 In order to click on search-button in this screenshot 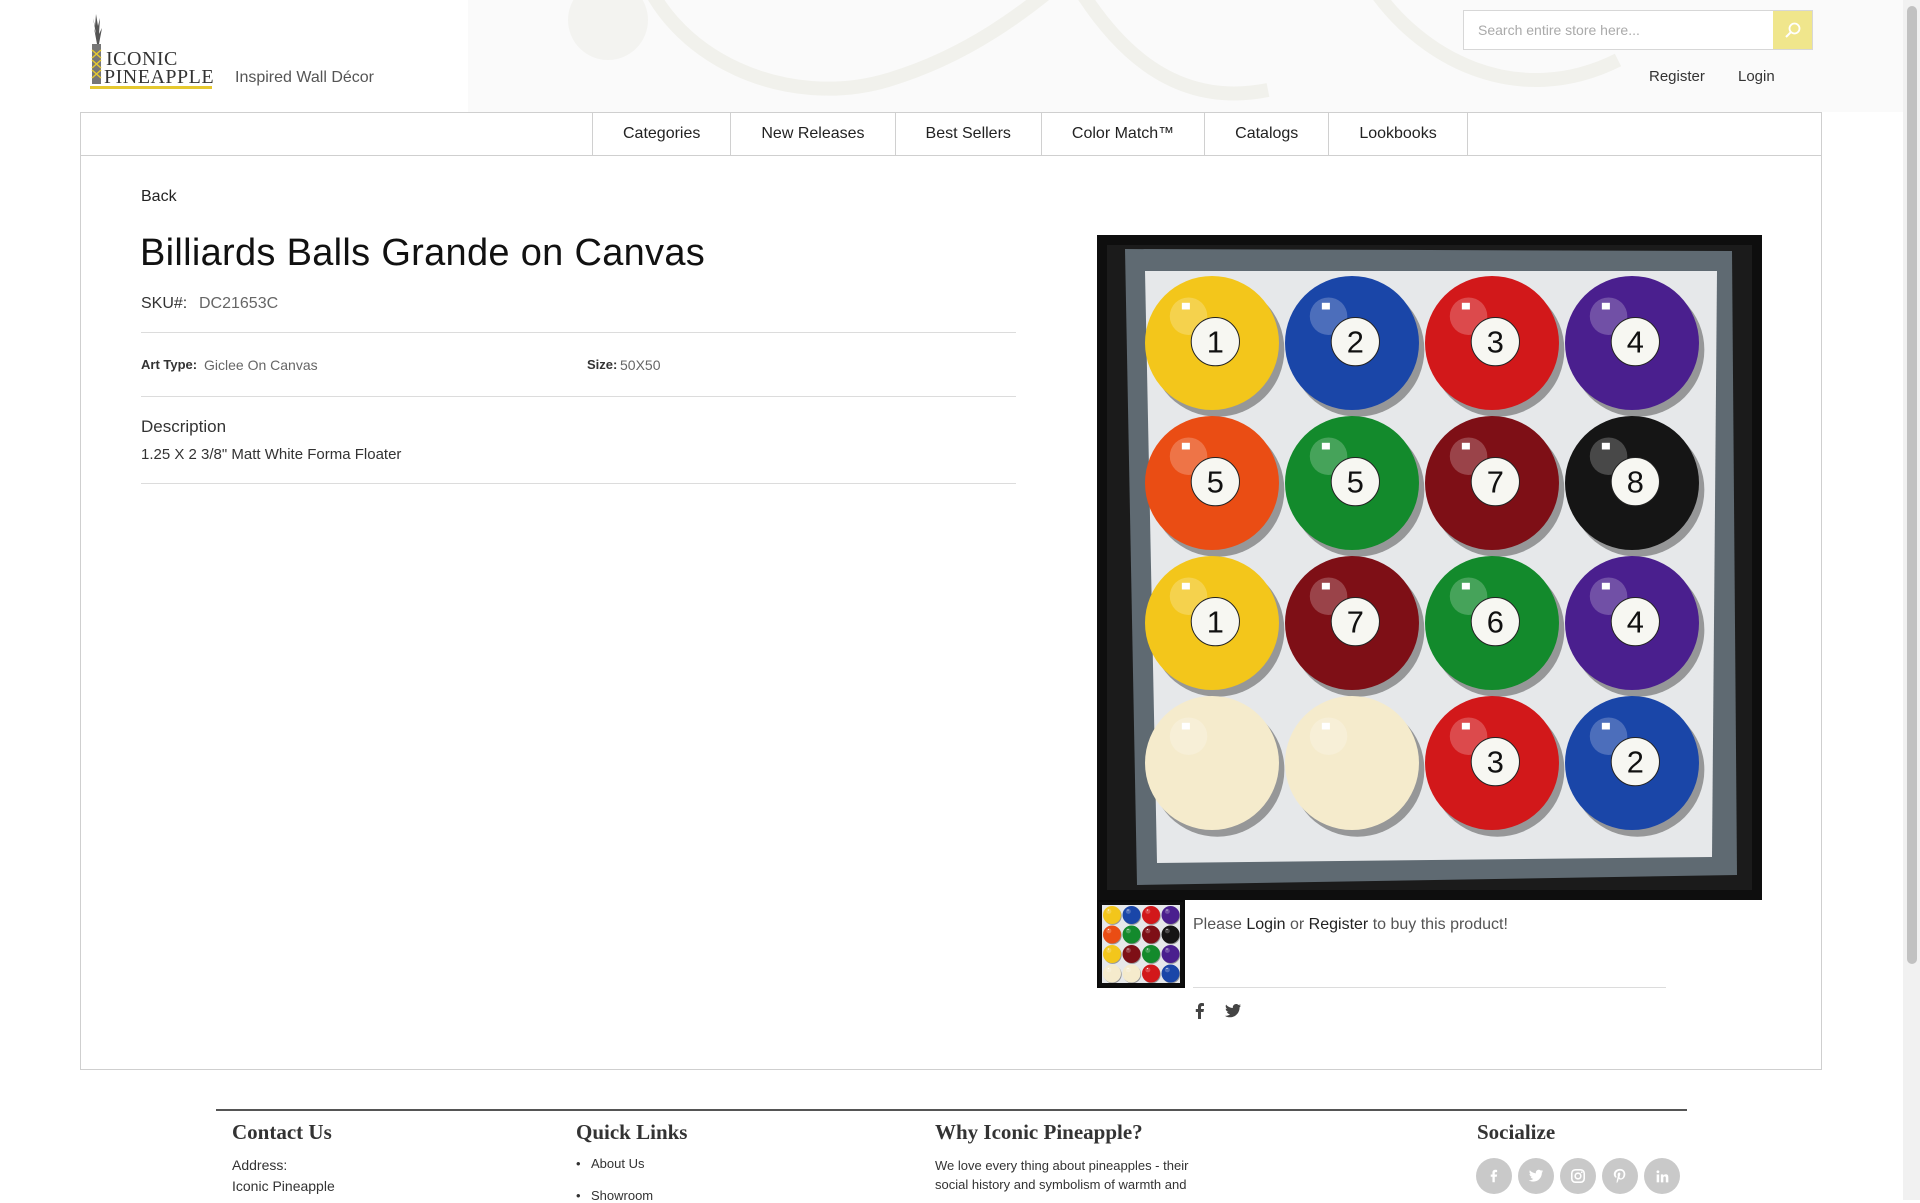, I will do `click(1792, 30)`.